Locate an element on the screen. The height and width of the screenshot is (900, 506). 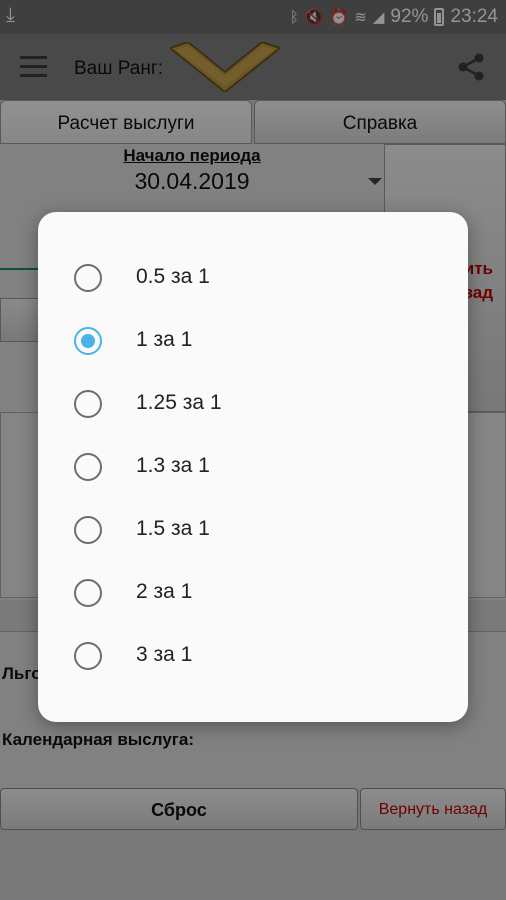
option-label: 1.3 за 1 is located at coordinates (173, 465).